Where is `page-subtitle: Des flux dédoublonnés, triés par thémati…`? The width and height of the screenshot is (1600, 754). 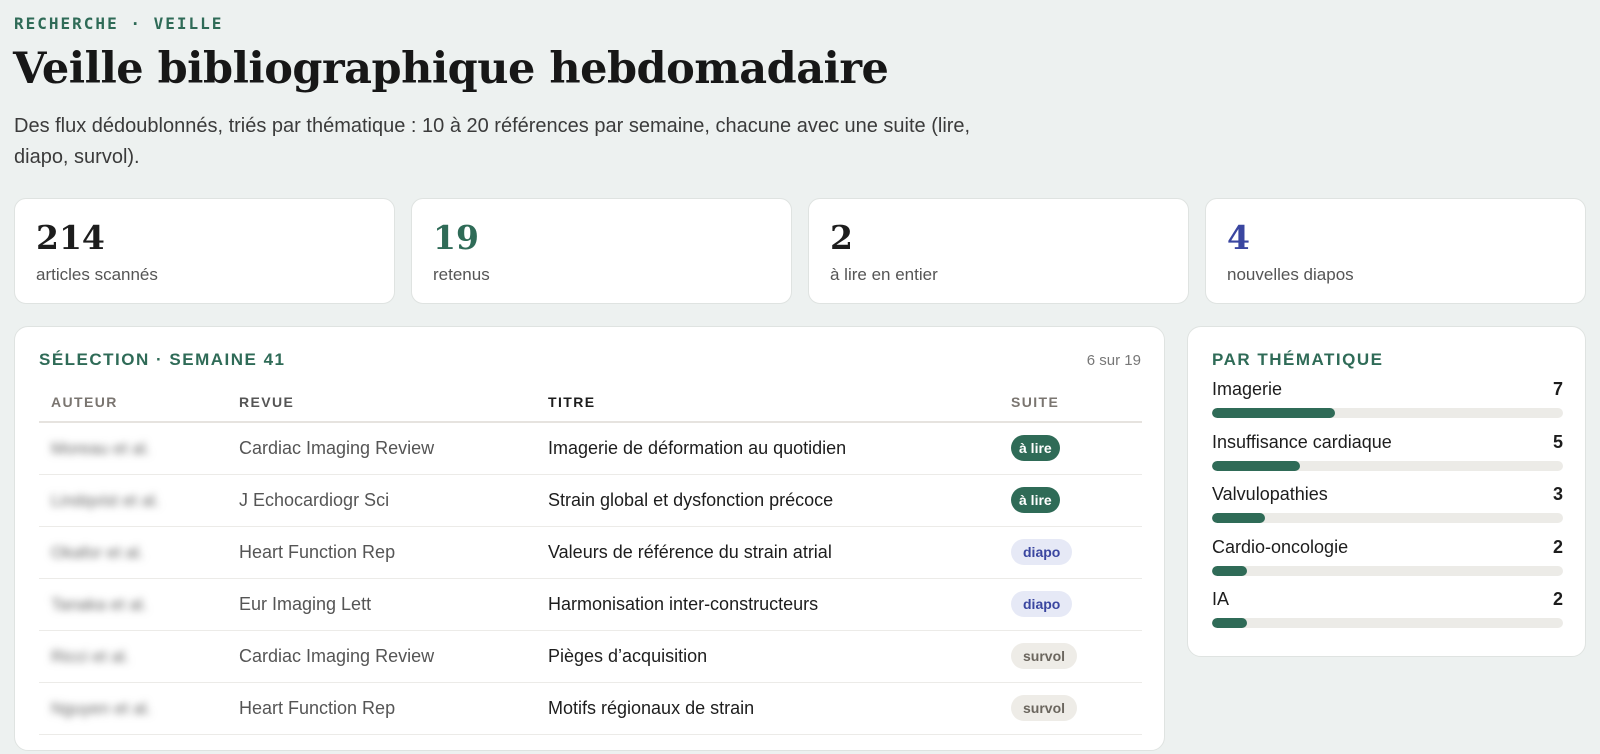
page-subtitle: Des flux dédoublonnés, triés par thémati… is located at coordinates (492, 141).